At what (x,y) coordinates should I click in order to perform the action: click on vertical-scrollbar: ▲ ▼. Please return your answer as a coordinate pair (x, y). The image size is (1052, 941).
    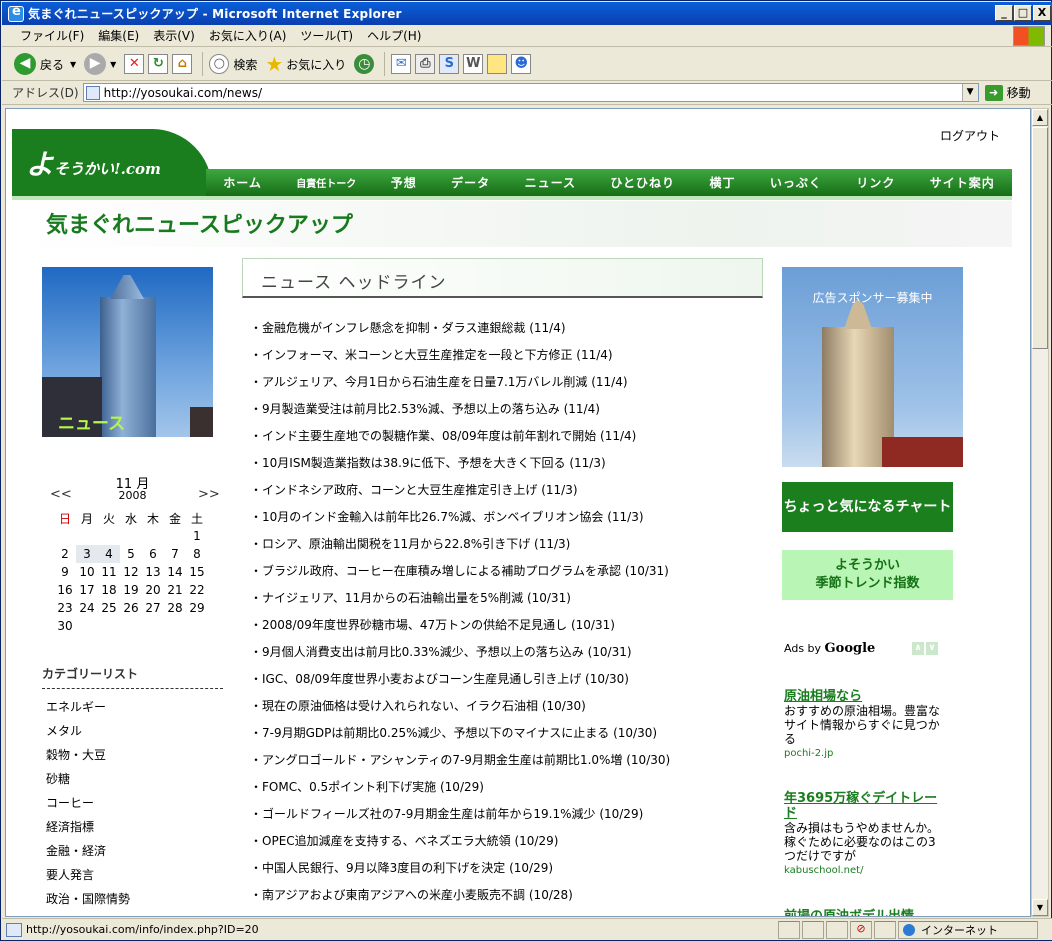
    Looking at the image, I should click on (1040, 512).